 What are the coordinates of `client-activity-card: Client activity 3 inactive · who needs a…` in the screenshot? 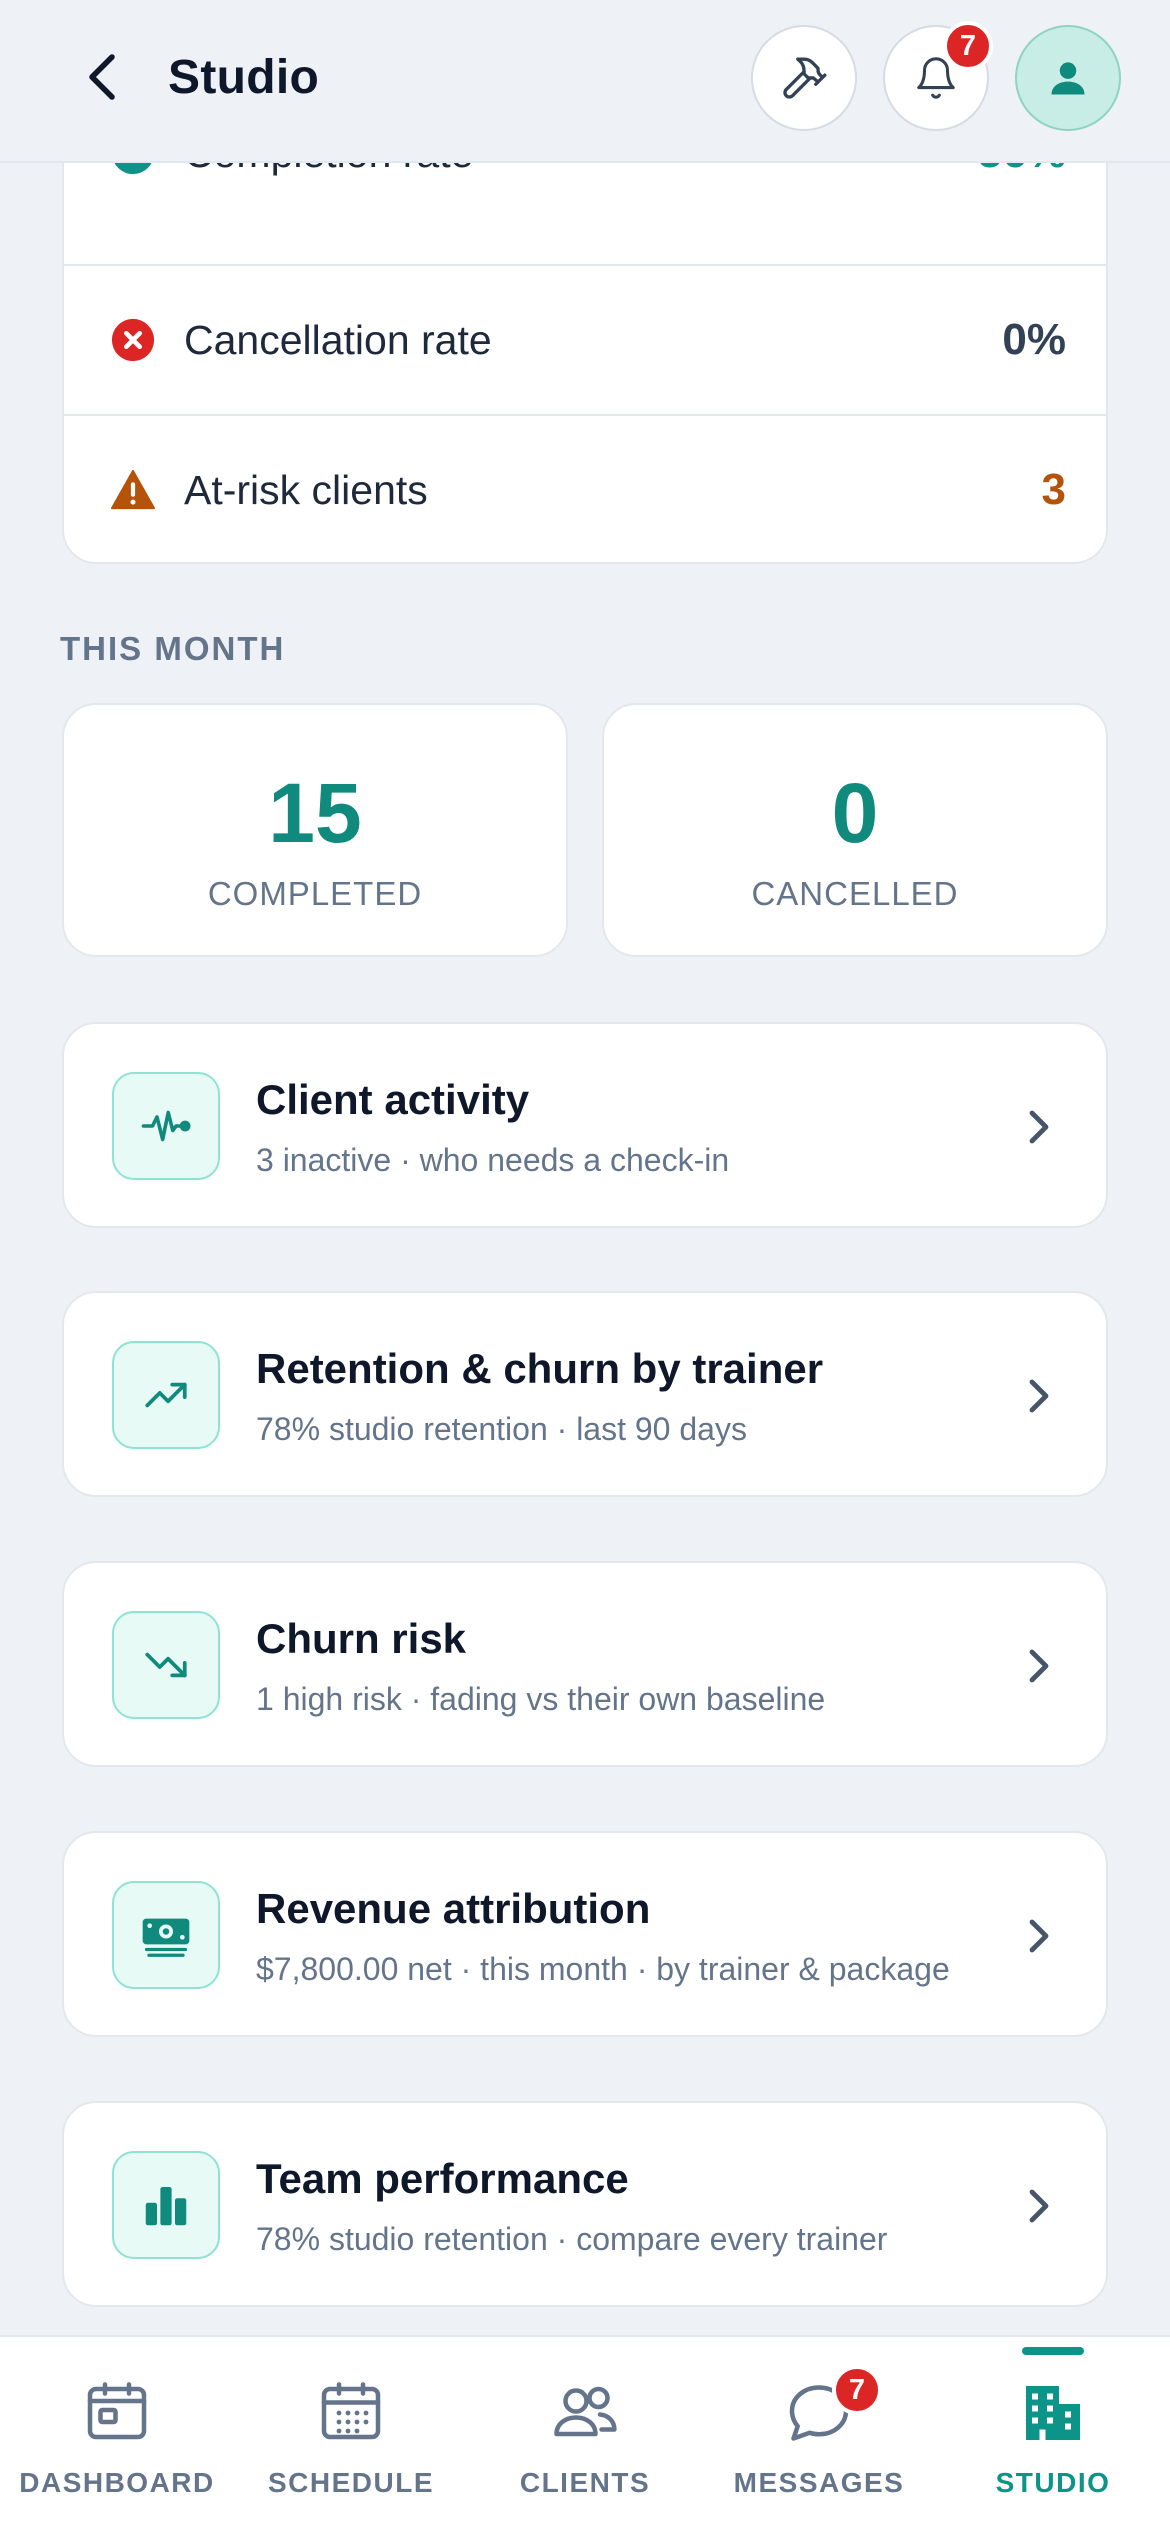 It's located at (585, 1125).